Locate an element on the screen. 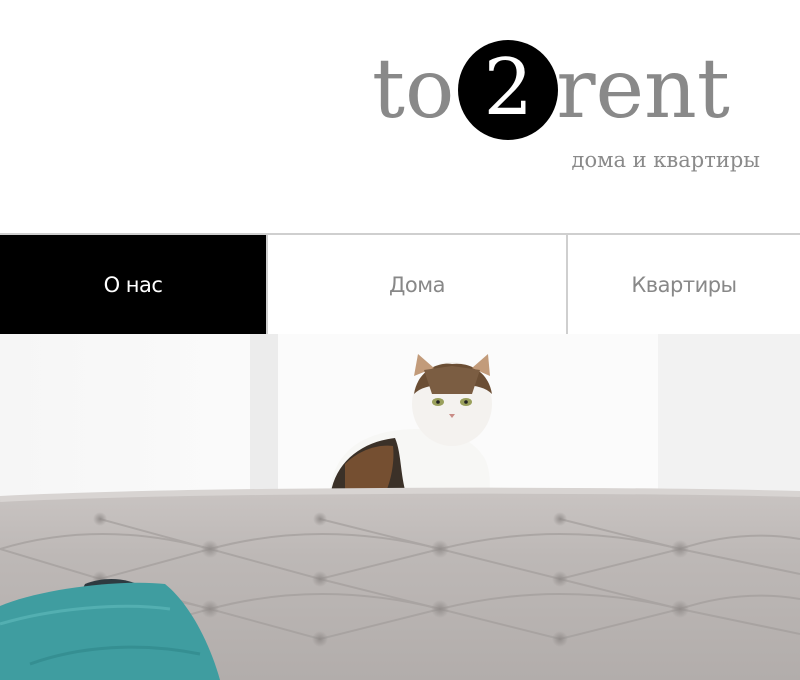  logo-suffix: rent is located at coordinates (643, 89).